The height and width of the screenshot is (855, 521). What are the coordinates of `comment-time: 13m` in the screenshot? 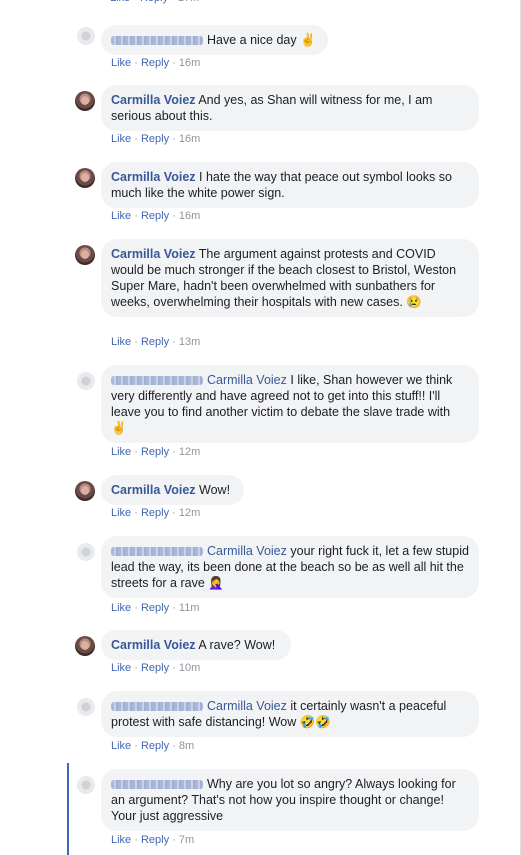 It's located at (189, 342).